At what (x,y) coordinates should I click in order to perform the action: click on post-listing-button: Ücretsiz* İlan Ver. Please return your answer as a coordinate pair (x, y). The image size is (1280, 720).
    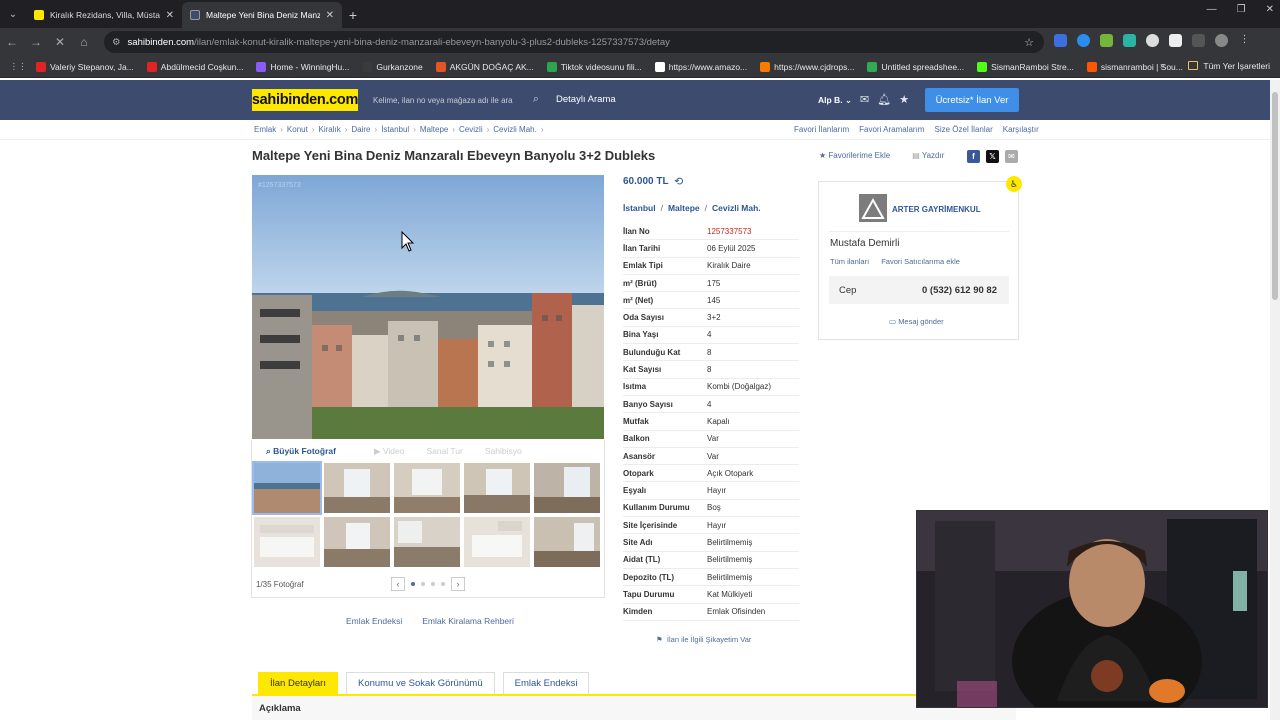
    Looking at the image, I should click on (972, 100).